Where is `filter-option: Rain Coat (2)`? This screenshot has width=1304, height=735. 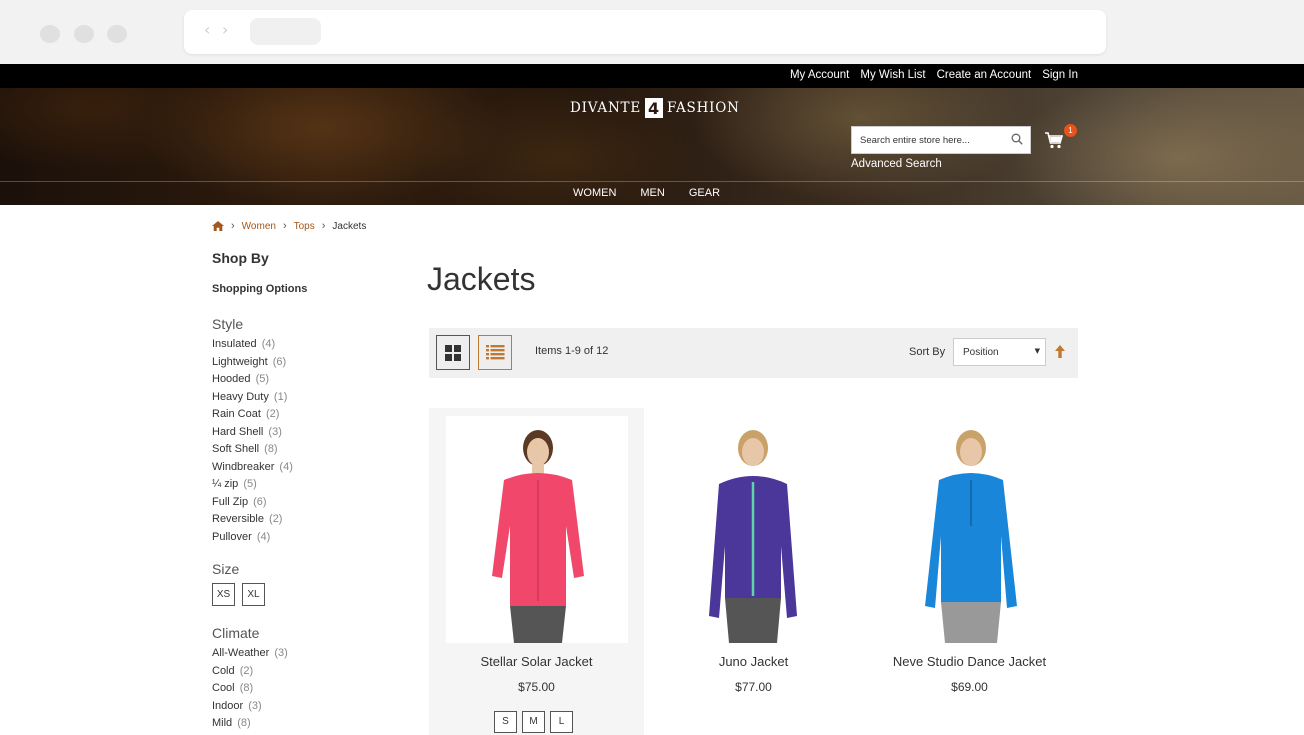
filter-option: Rain Coat (2) is located at coordinates (302, 417).